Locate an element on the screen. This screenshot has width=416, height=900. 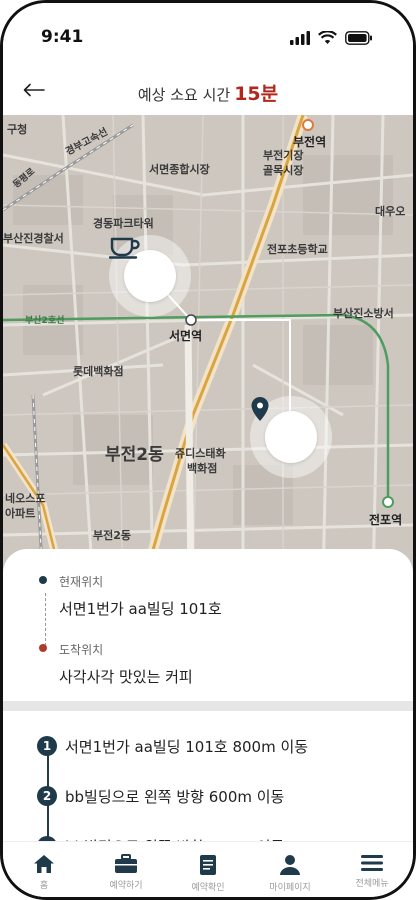
map-label: 서면종합시장 is located at coordinates (179, 169).